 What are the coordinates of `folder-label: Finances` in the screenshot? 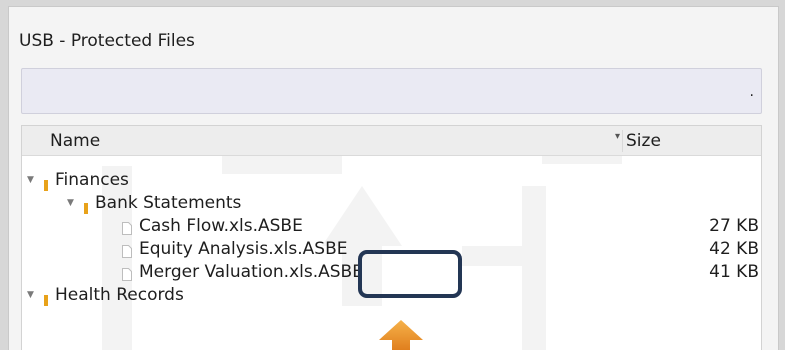 It's located at (92, 180).